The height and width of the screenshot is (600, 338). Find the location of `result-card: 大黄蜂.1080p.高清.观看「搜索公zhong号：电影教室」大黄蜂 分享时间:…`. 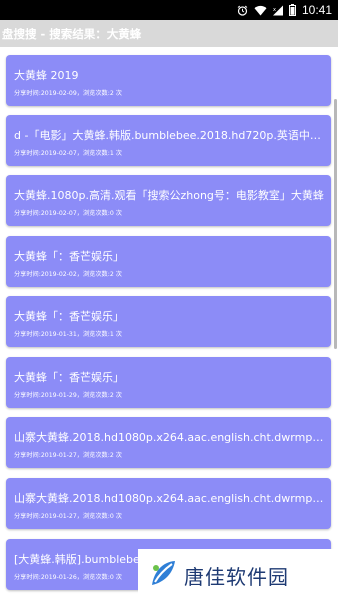

result-card: 大黄蜂.1080p.高清.观看「搜索公zhong号：电影教室」大黄蜂 分享时间:… is located at coordinates (168, 200).